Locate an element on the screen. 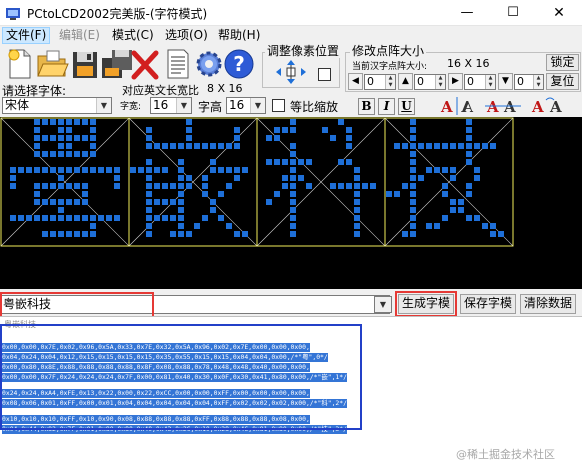  save-icon is located at coordinates (85, 64).